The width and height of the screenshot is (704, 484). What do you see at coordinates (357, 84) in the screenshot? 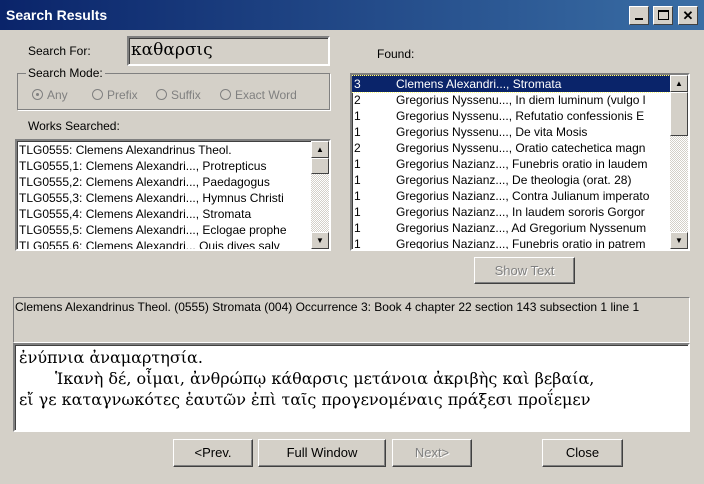
I see `occurrence-count: 3` at bounding box center [357, 84].